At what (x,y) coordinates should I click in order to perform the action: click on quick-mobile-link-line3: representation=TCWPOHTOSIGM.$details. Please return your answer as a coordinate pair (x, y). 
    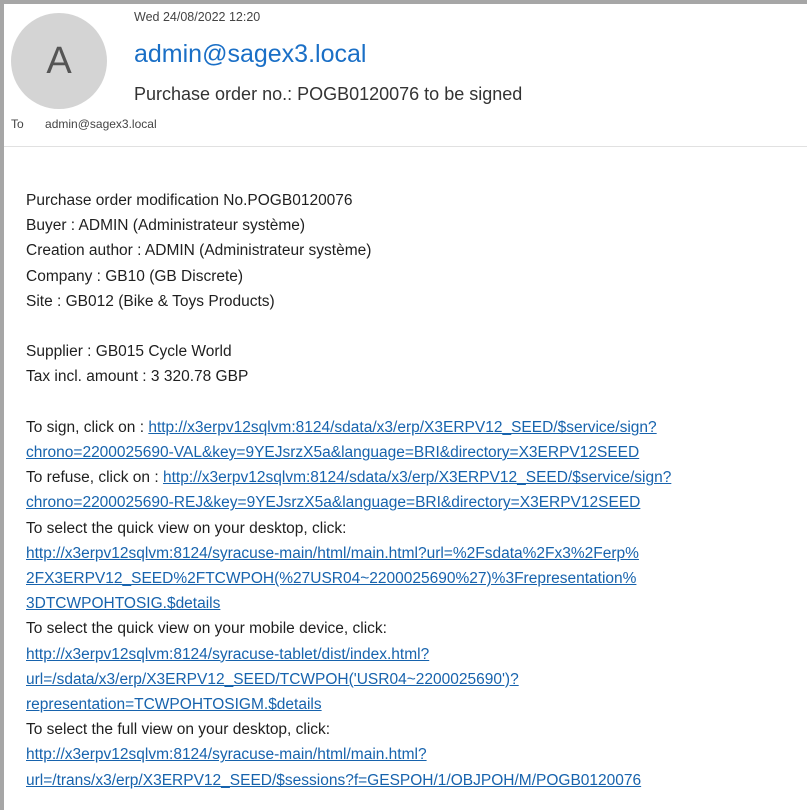
    Looking at the image, I should click on (411, 704).